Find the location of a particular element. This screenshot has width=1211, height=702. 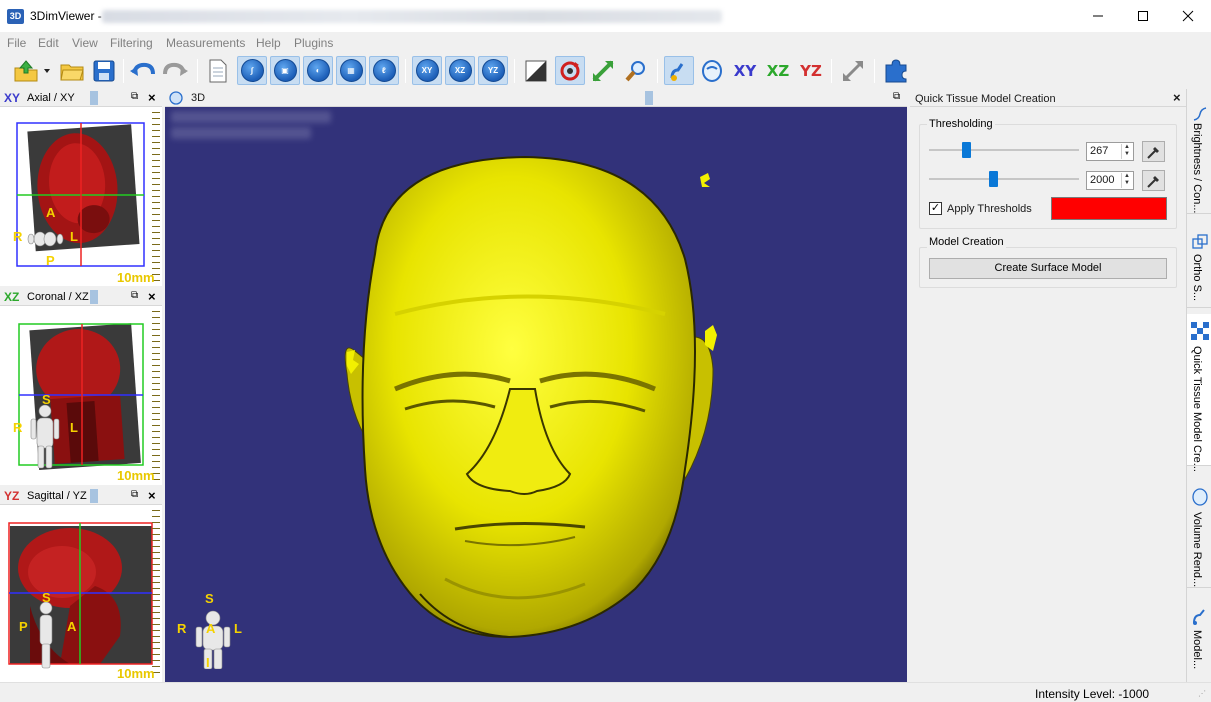

quick-tissue-close-button: × is located at coordinates (1177, 97).